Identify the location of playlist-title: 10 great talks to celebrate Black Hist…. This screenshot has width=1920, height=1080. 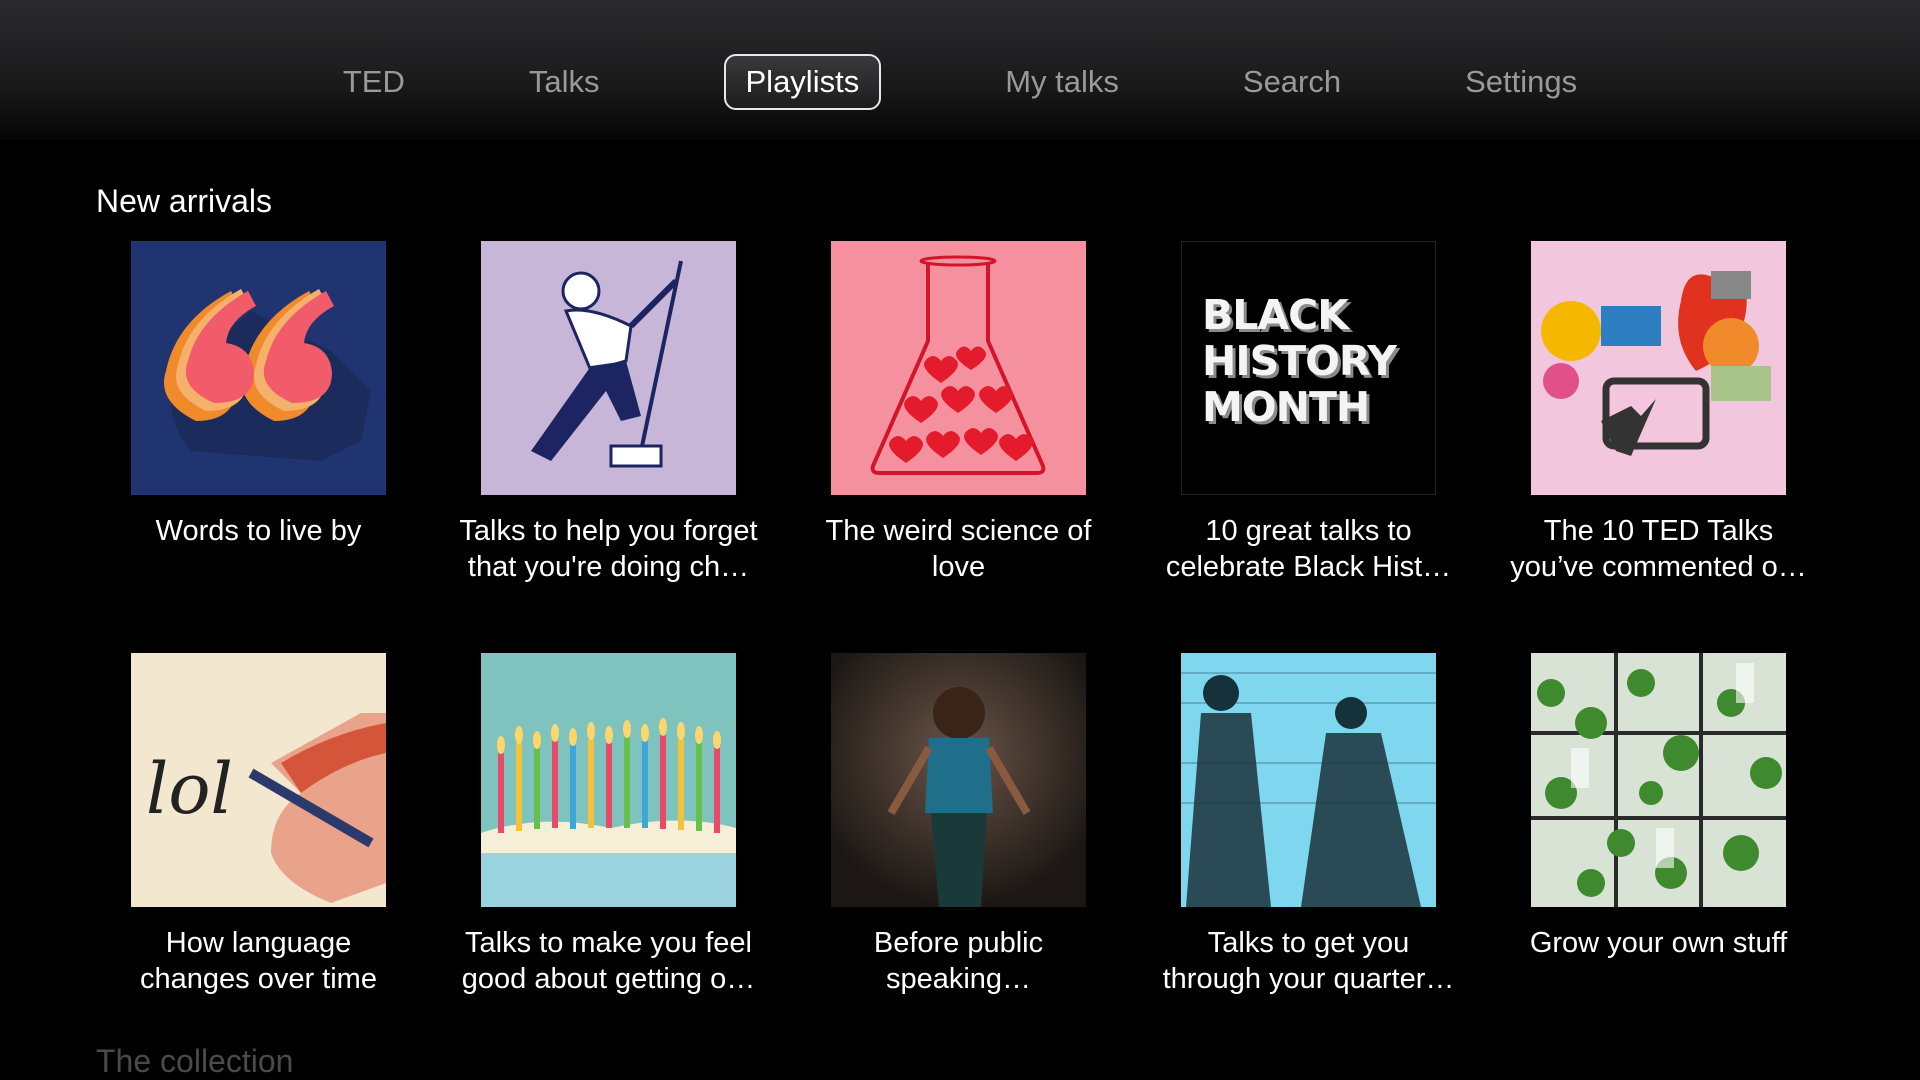
(1309, 549).